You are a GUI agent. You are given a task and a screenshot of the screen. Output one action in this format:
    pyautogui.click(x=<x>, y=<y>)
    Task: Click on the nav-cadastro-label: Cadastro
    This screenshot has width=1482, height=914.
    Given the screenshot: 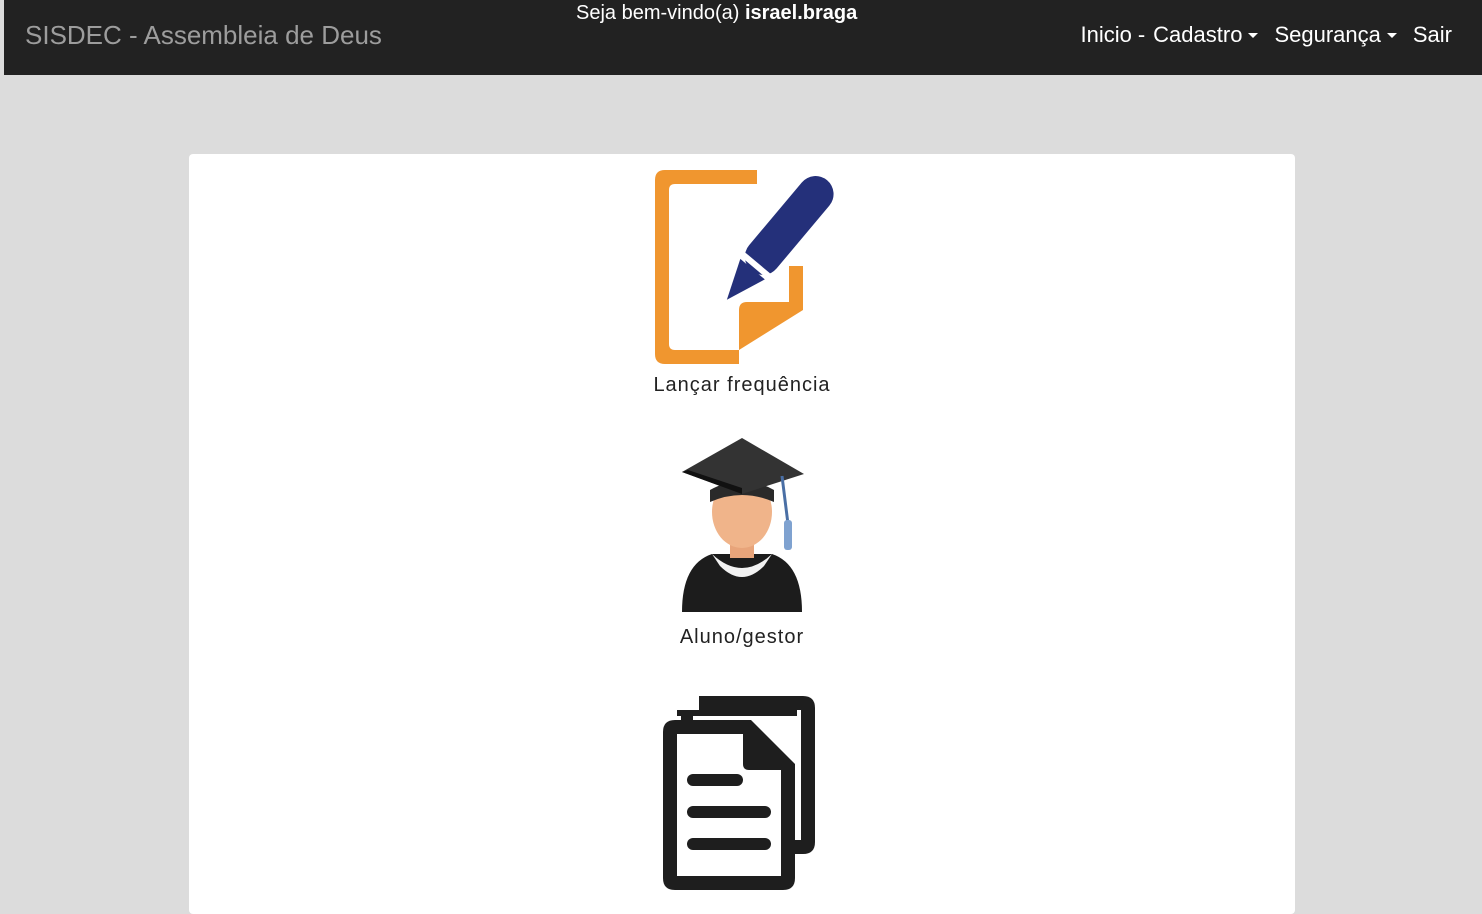 What is the action you would take?
    pyautogui.click(x=1198, y=34)
    